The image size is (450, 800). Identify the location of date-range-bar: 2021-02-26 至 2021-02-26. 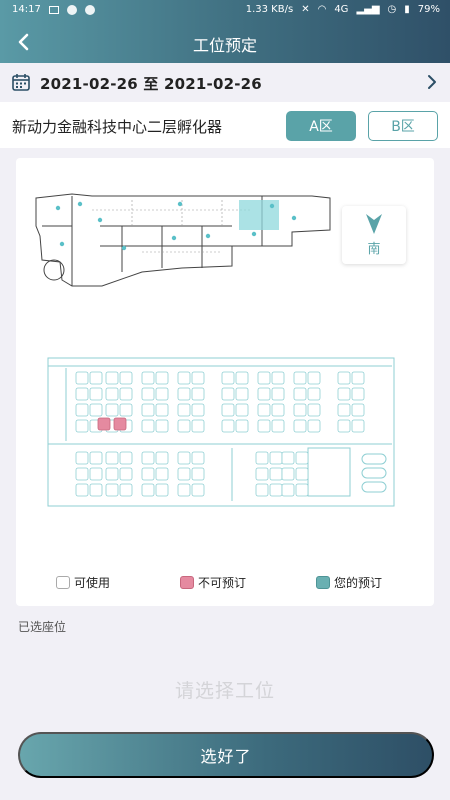
(225, 82).